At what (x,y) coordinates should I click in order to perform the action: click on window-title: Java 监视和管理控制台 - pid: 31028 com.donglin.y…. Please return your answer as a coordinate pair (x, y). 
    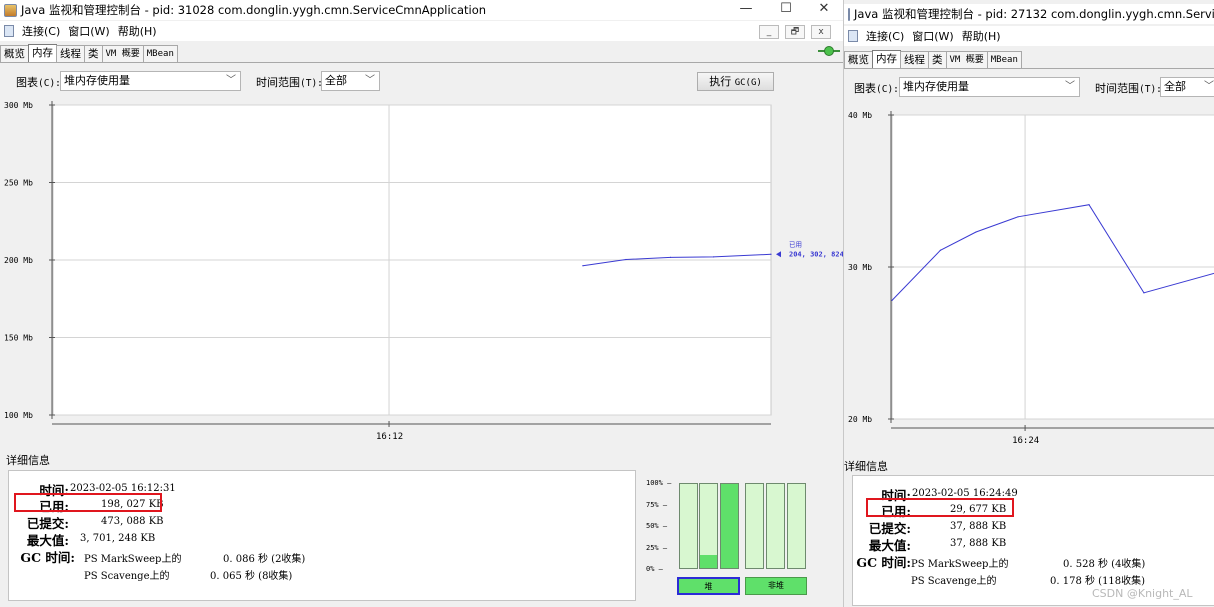
    Looking at the image, I should click on (254, 10).